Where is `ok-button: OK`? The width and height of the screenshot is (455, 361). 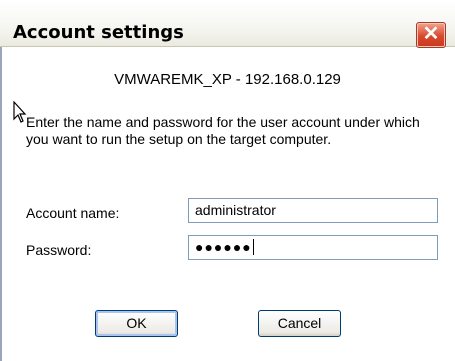
ok-button: OK is located at coordinates (136, 323).